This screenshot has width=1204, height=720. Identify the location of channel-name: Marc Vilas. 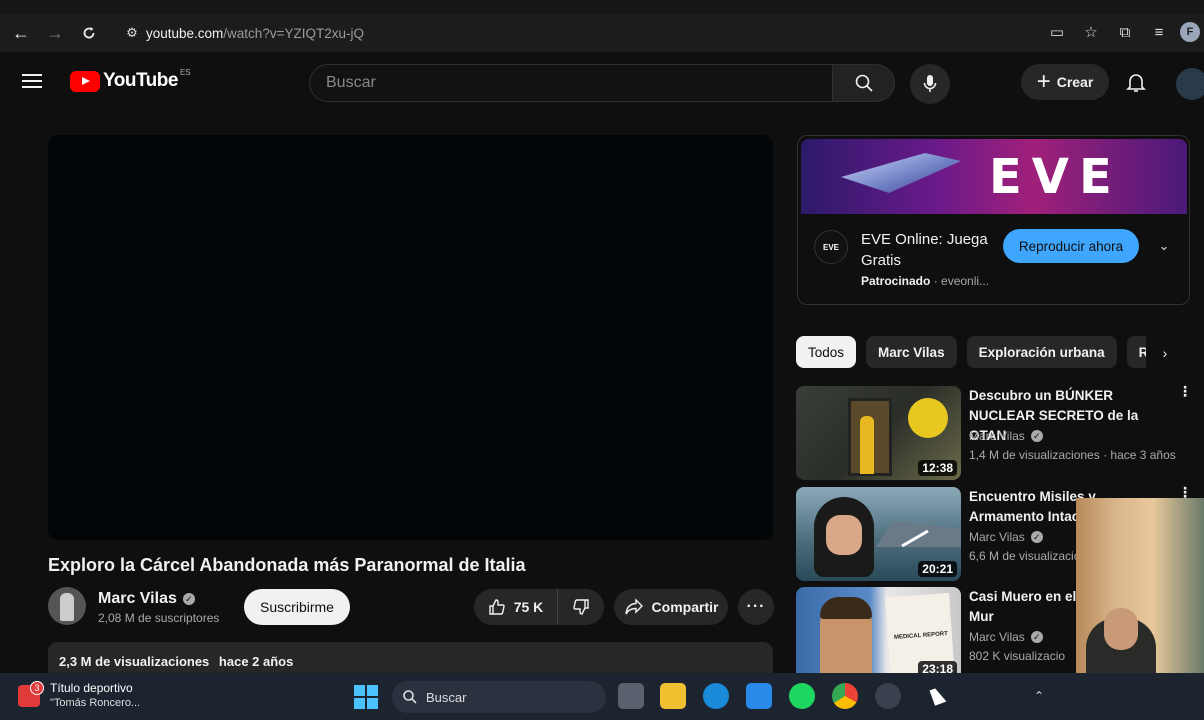
(137, 599).